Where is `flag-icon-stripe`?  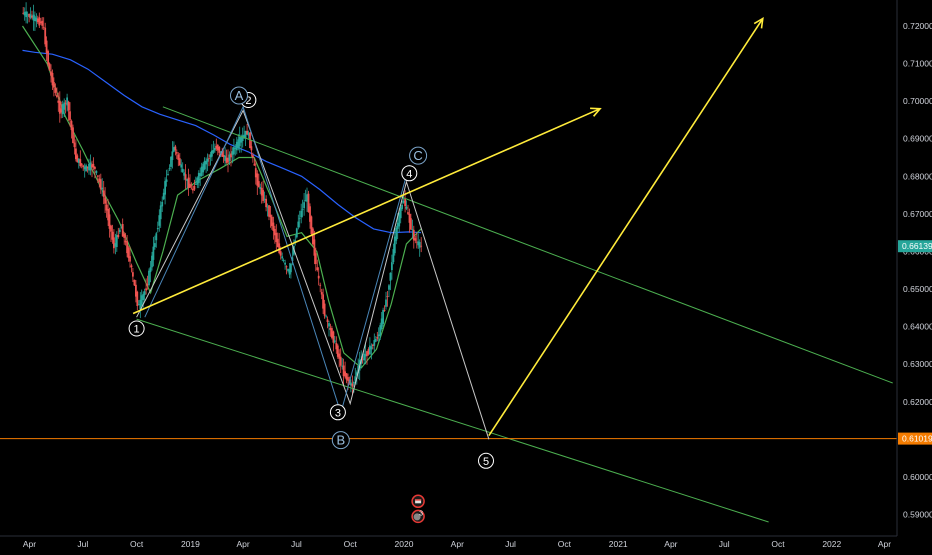 flag-icon-stripe is located at coordinates (418, 500).